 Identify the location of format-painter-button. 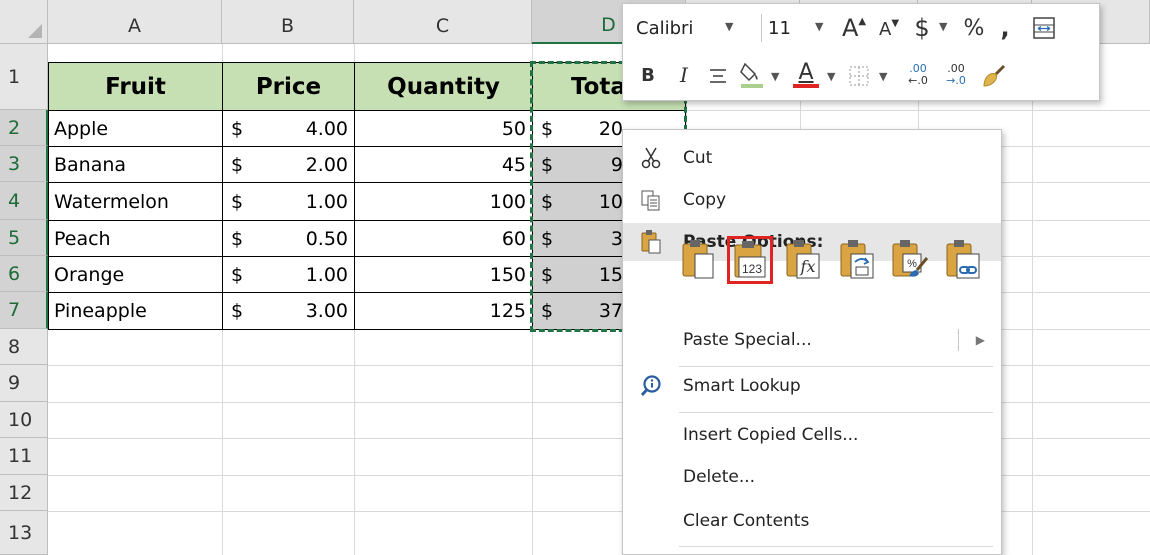
(994, 76).